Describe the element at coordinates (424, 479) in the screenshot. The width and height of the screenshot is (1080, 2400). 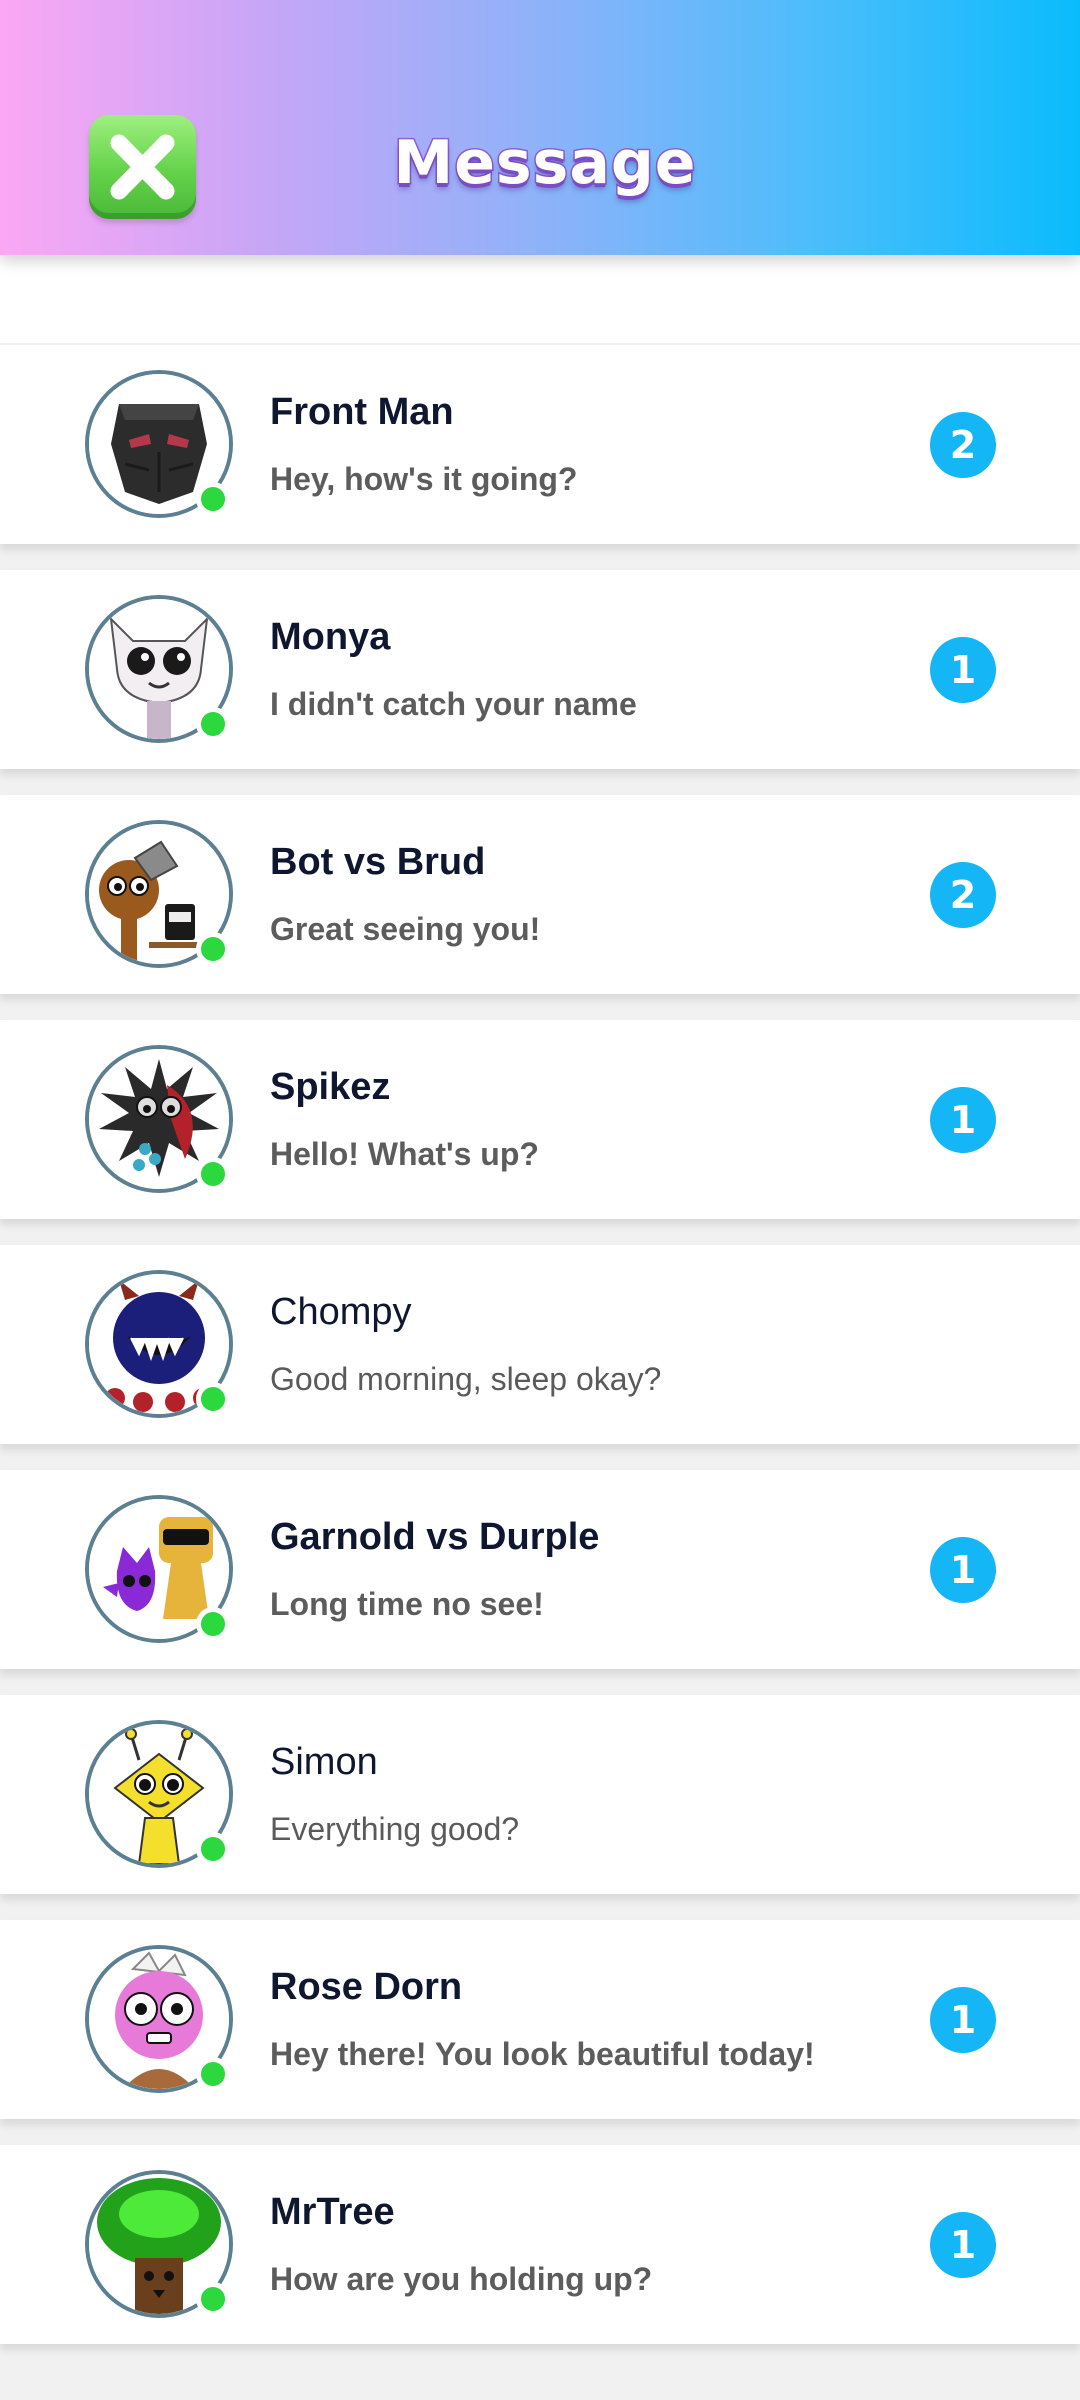
I see `message-preview: Hey, how's it going?` at that location.